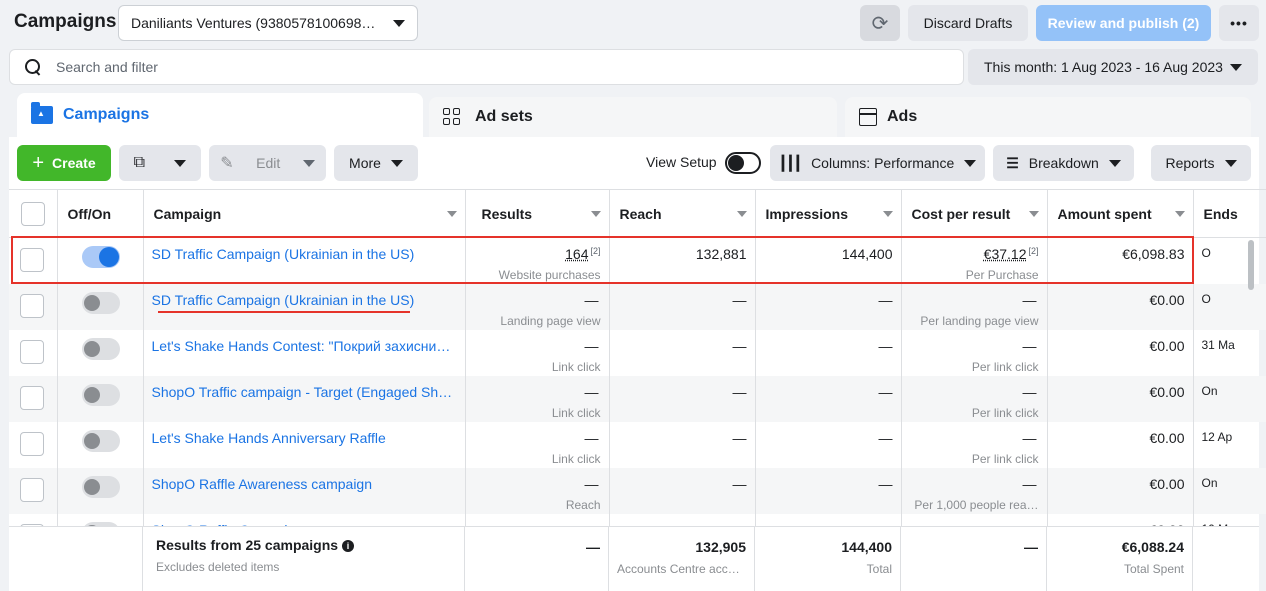  I want to click on reports-button: Reports, so click(1201, 163).